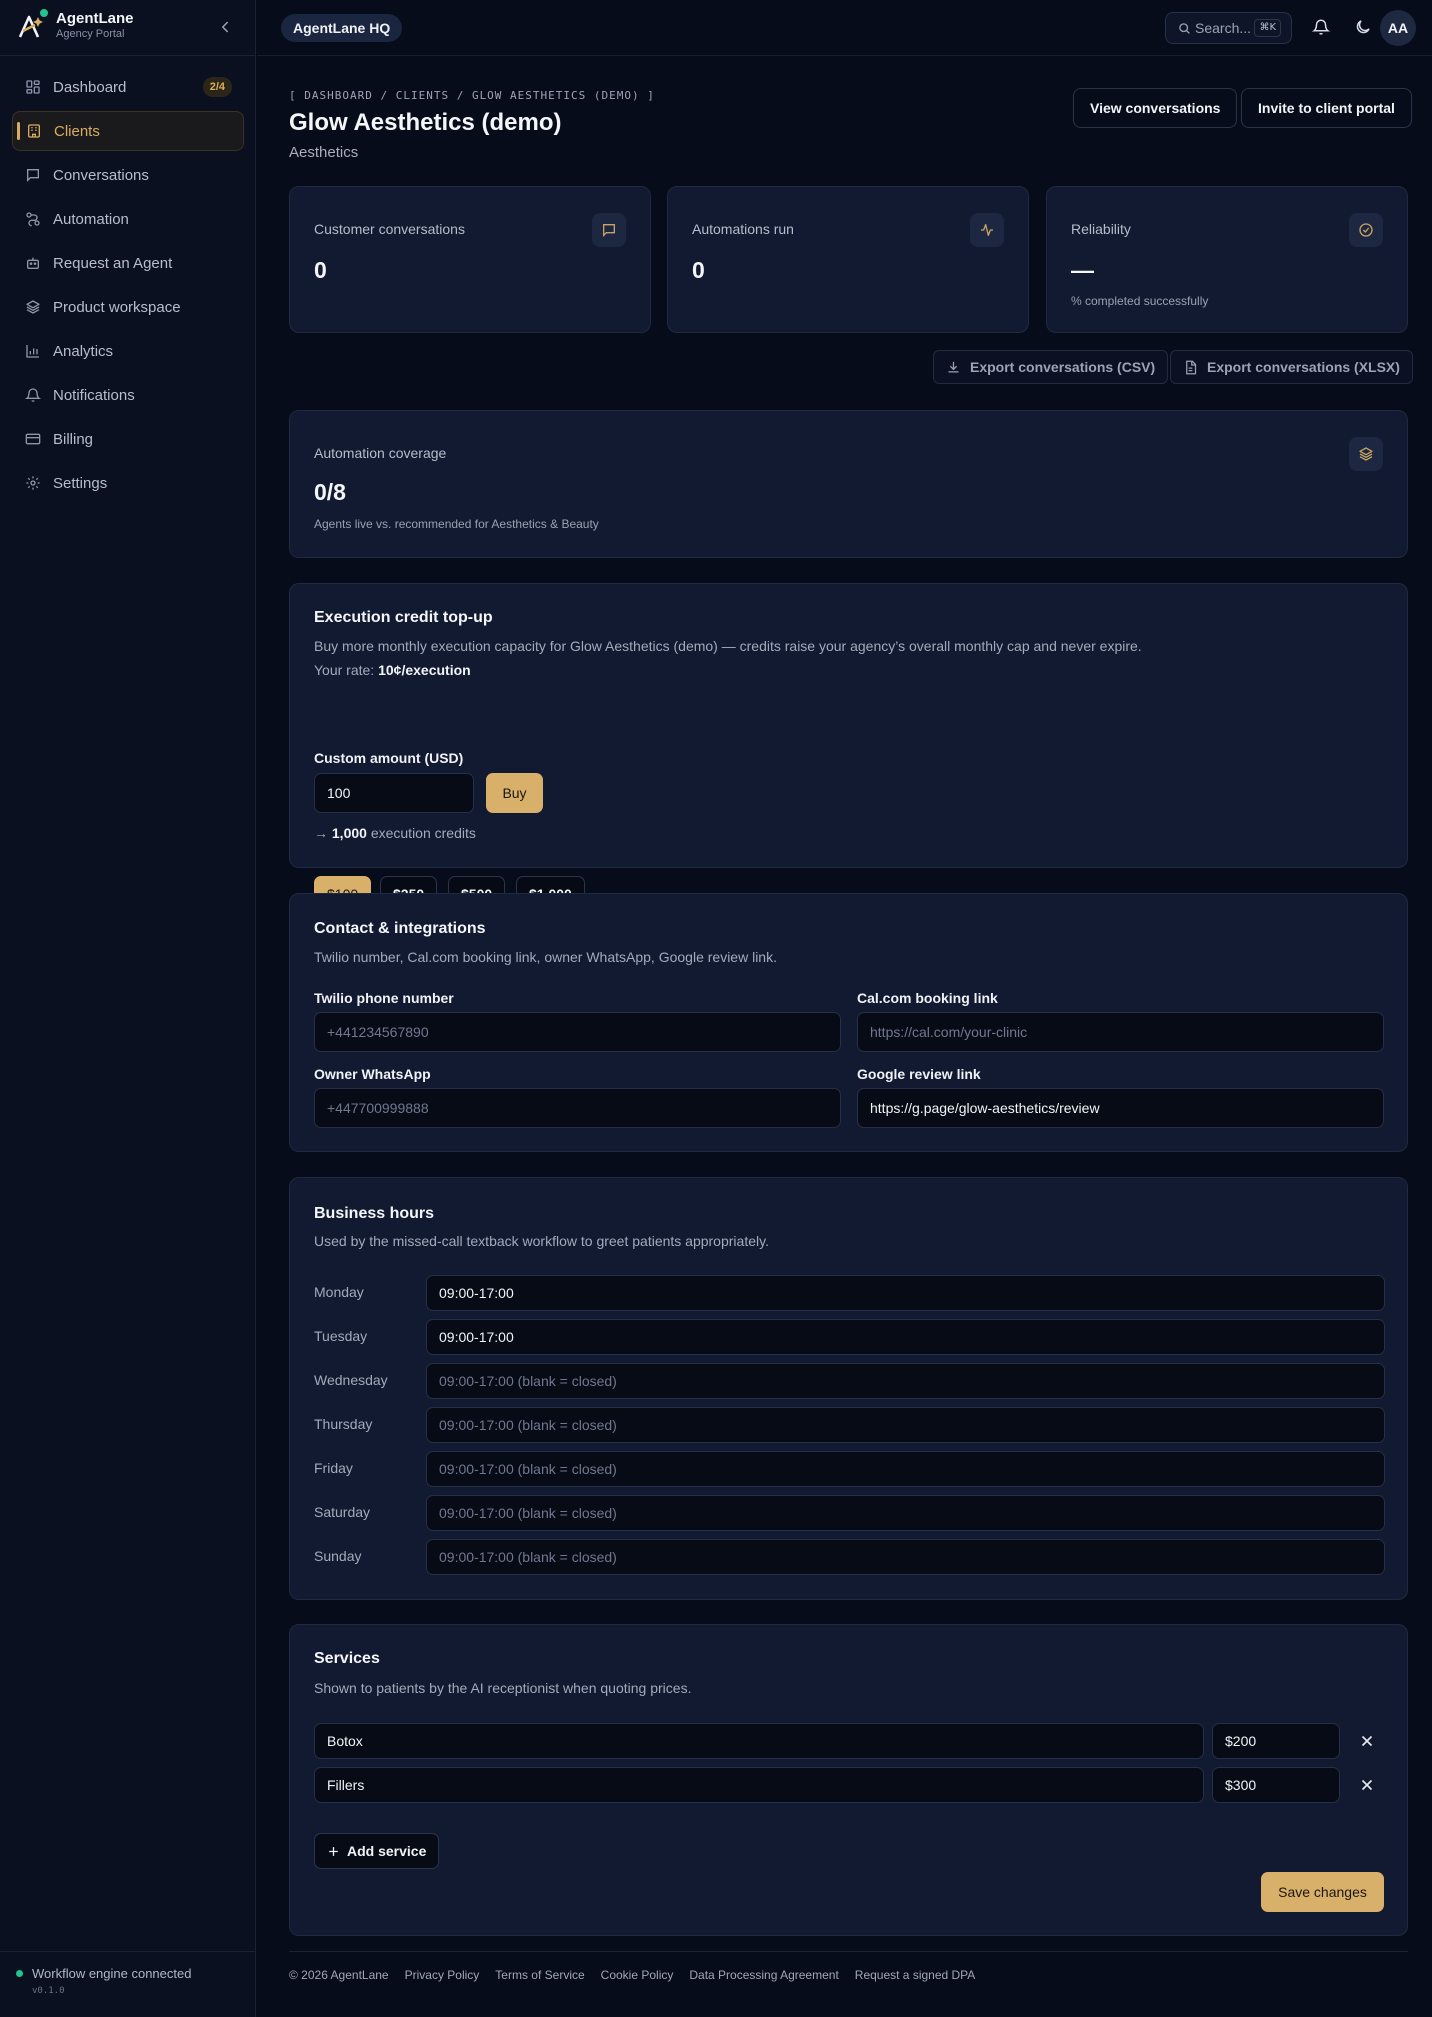 The width and height of the screenshot is (1432, 2017). Describe the element at coordinates (225, 27) in the screenshot. I see `chevron-left-icon` at that location.